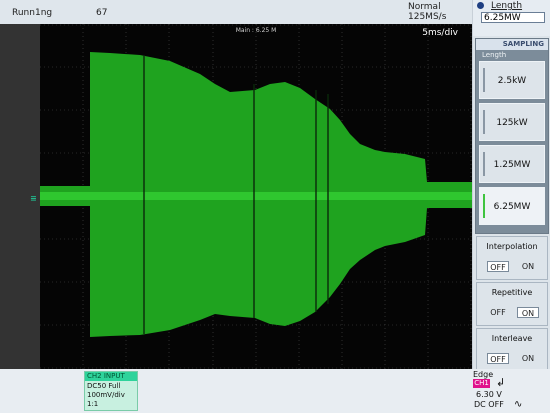  Describe the element at coordinates (512, 122) in the screenshot. I see `length-option-125kw: 125kW` at that location.